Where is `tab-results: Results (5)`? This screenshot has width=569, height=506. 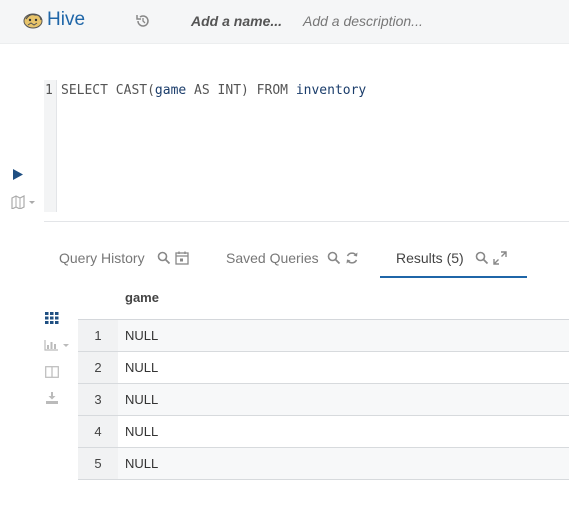 tab-results: Results (5) is located at coordinates (430, 258).